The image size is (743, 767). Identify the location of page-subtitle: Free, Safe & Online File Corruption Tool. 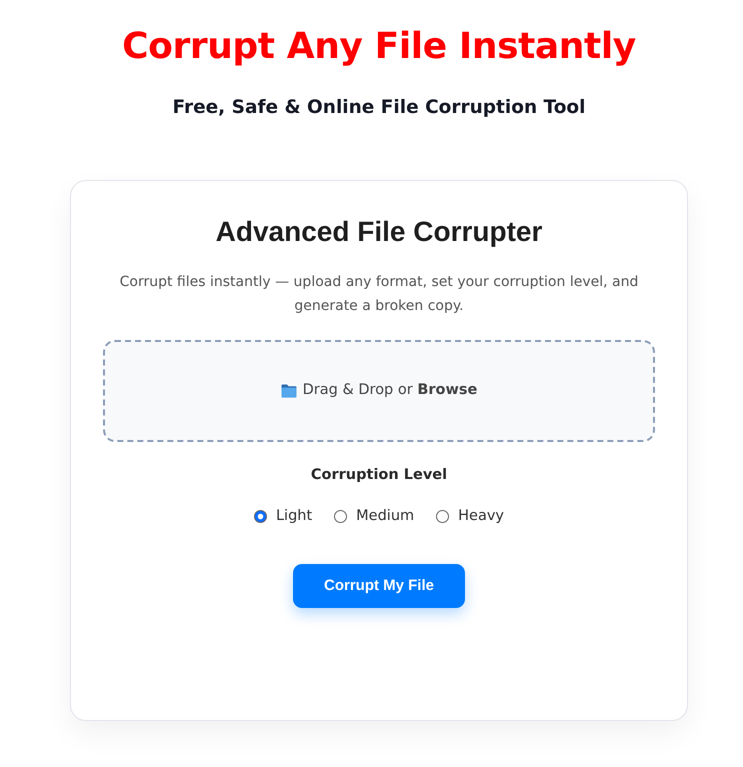
(379, 108).